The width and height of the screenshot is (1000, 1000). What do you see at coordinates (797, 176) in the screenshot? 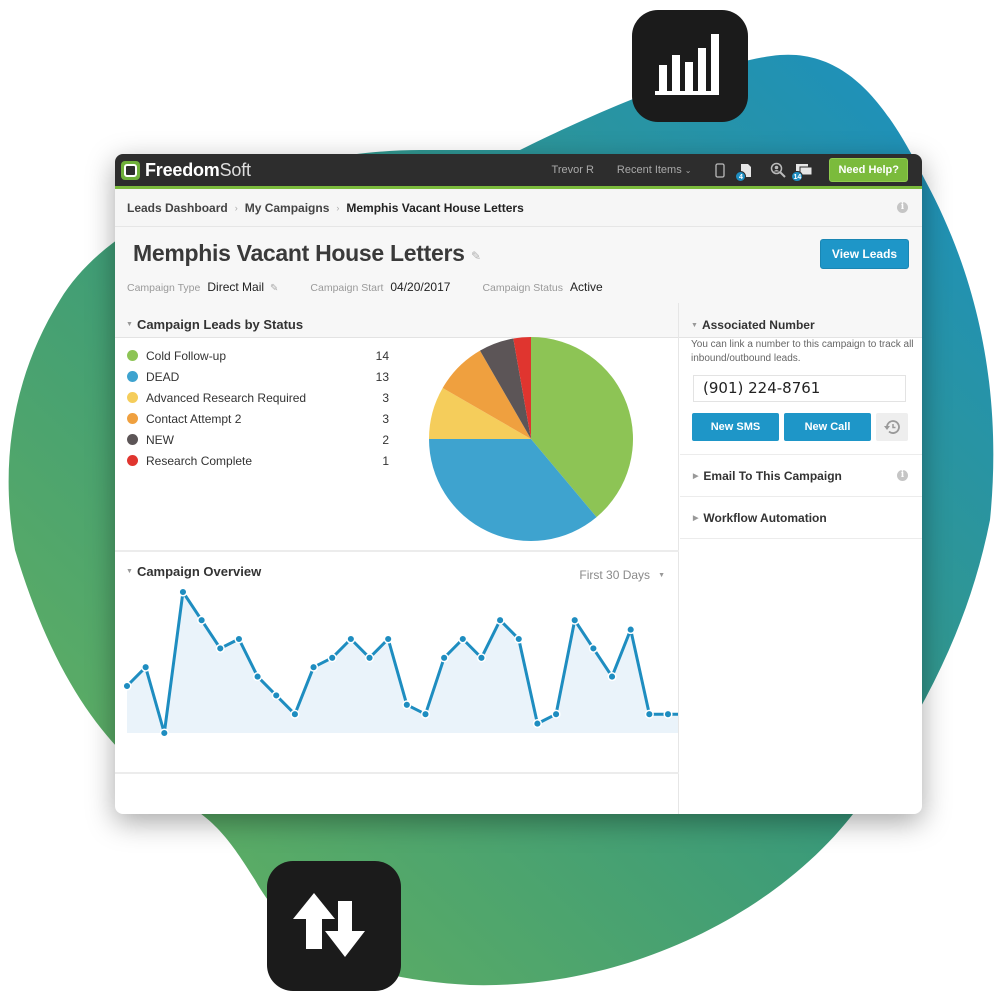
I see `messages-badge: 14` at bounding box center [797, 176].